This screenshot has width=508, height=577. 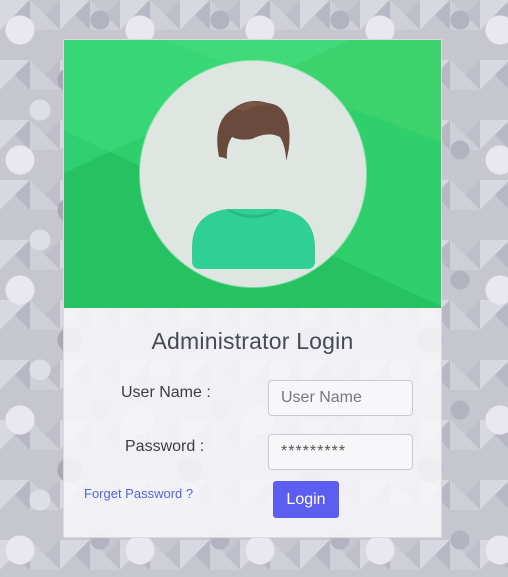 I want to click on password-label: Password :, so click(x=165, y=446).